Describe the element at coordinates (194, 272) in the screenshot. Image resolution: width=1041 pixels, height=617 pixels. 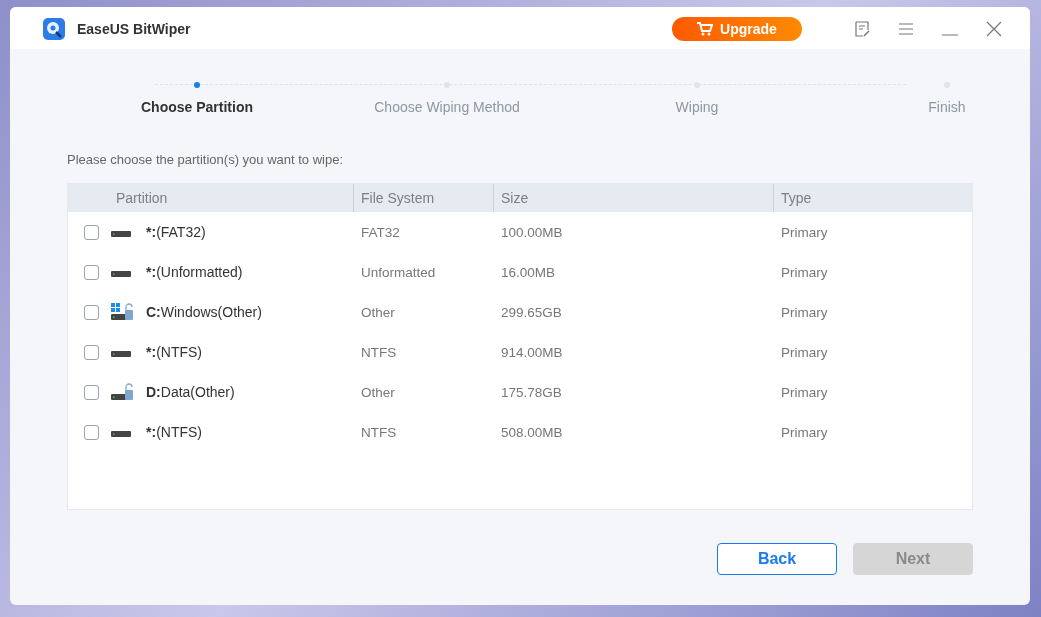
I see `partition-name: *:(Unformatted)` at that location.